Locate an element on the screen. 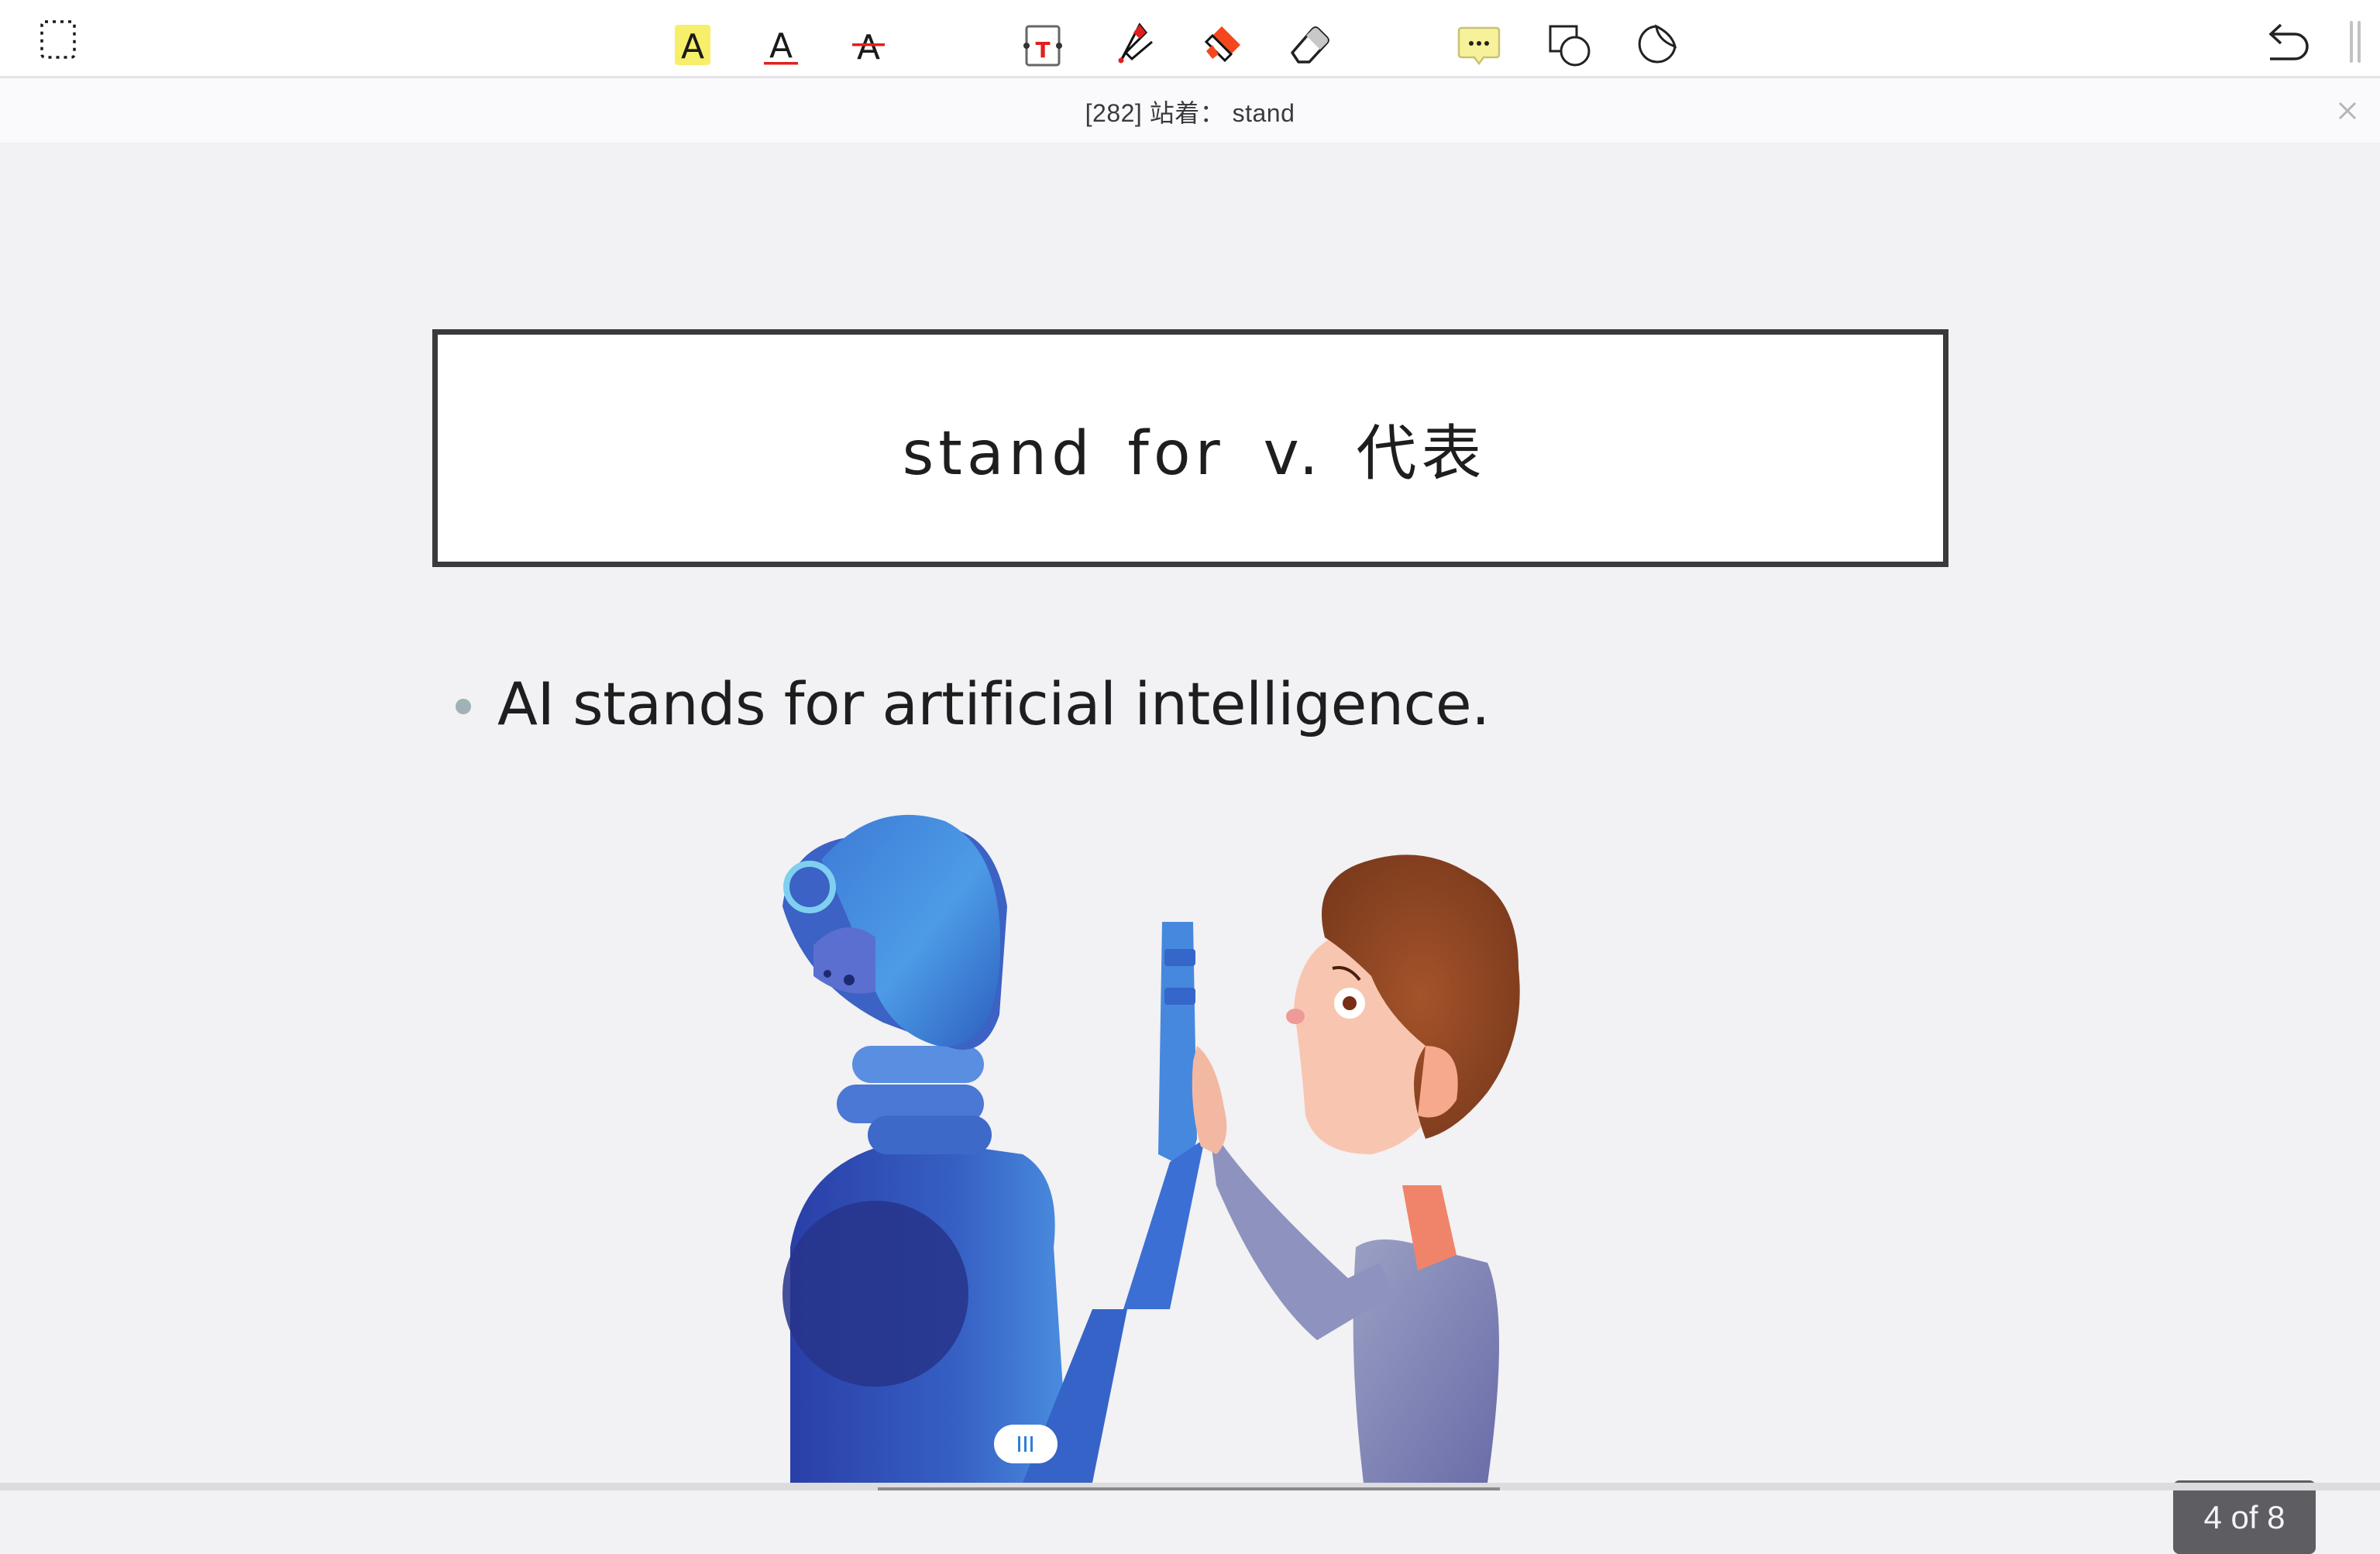  bullet-dot is located at coordinates (464, 706).